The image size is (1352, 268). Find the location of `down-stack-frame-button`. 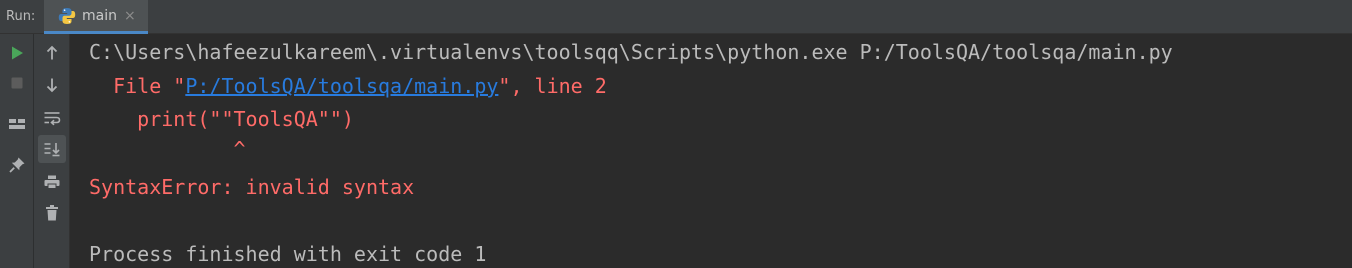

down-stack-frame-button is located at coordinates (52, 85).